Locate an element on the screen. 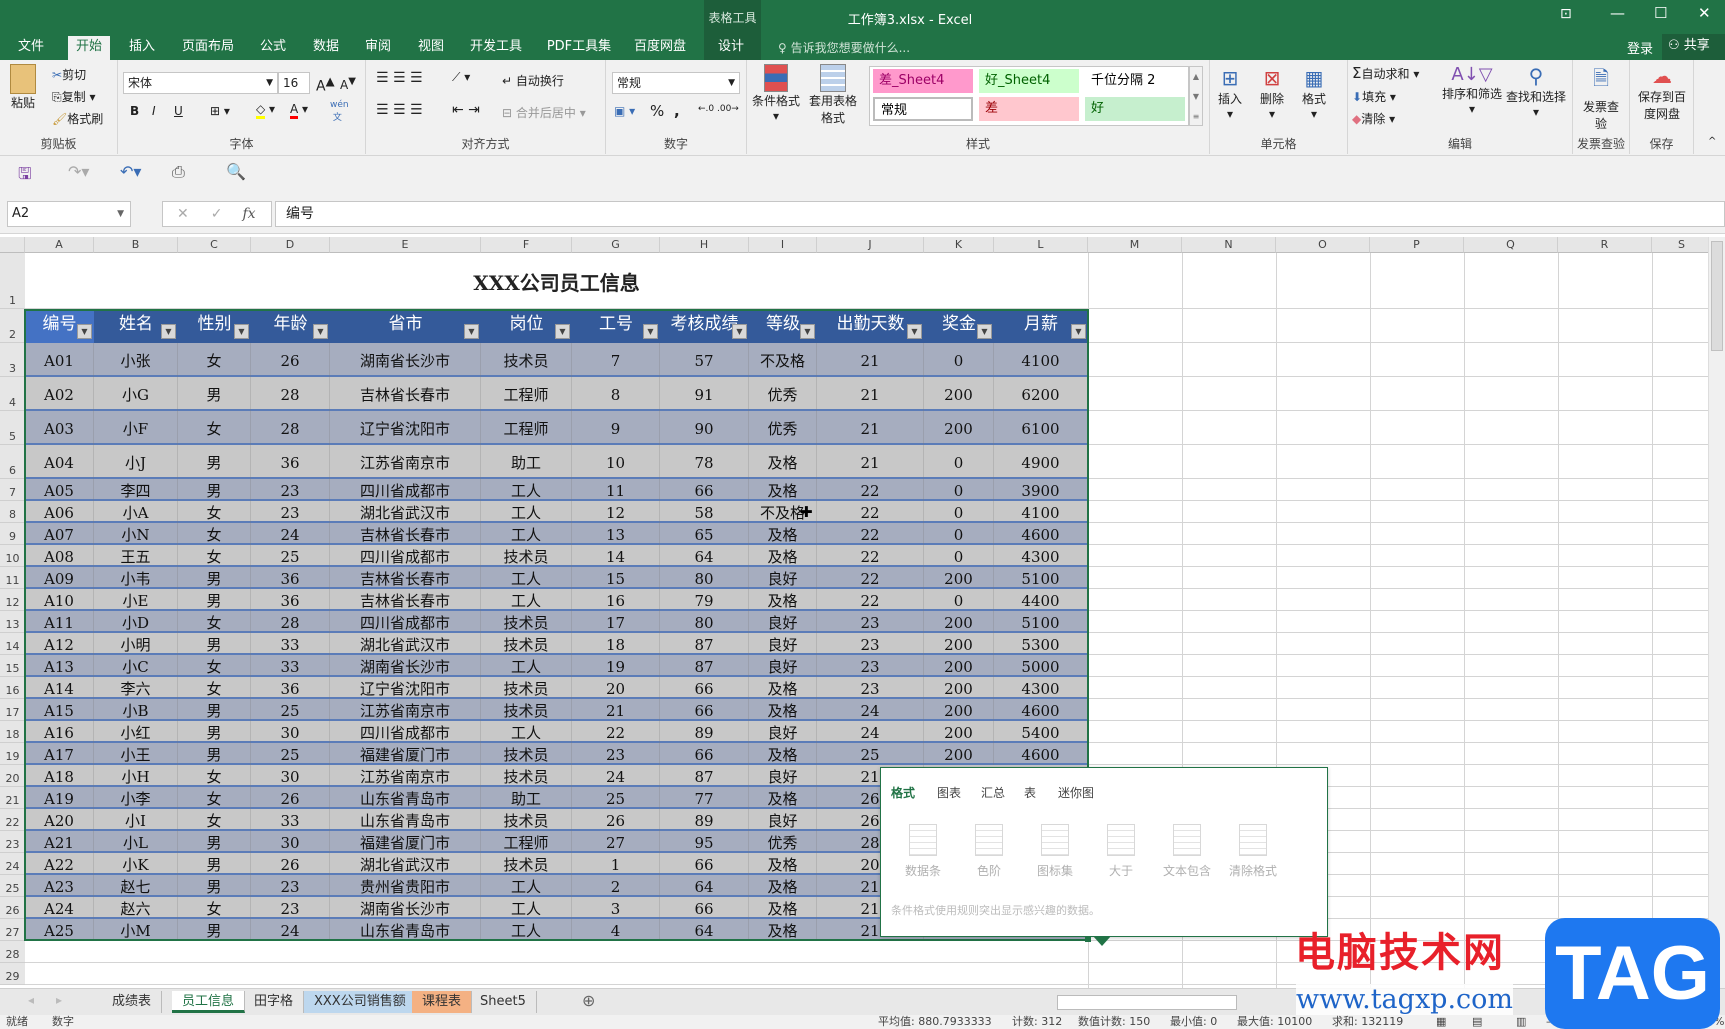 This screenshot has height=1029, width=1725. cancel-icon: ✕ is located at coordinates (183, 214).